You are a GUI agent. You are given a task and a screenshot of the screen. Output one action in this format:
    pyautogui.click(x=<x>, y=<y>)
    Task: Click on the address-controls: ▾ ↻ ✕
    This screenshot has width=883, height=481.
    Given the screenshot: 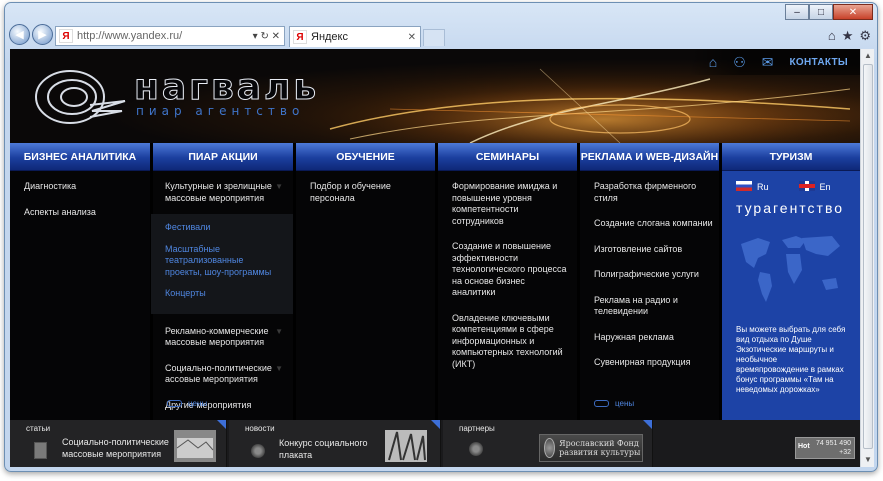 What is the action you would take?
    pyautogui.click(x=266, y=36)
    